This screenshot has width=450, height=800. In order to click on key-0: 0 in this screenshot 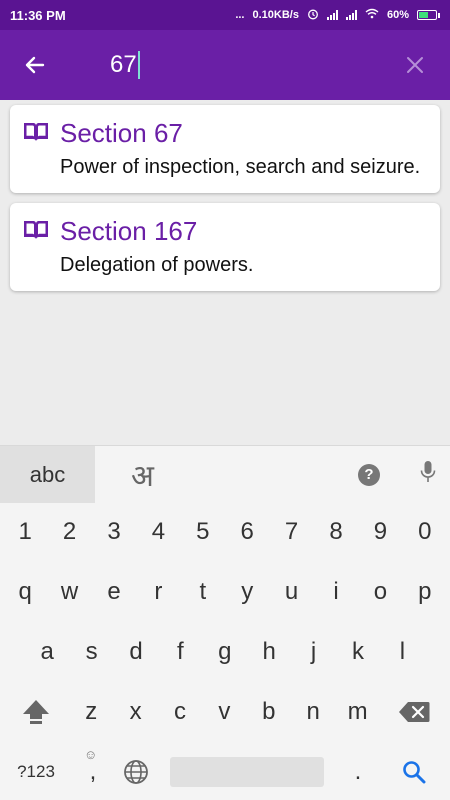, I will do `click(425, 532)`.